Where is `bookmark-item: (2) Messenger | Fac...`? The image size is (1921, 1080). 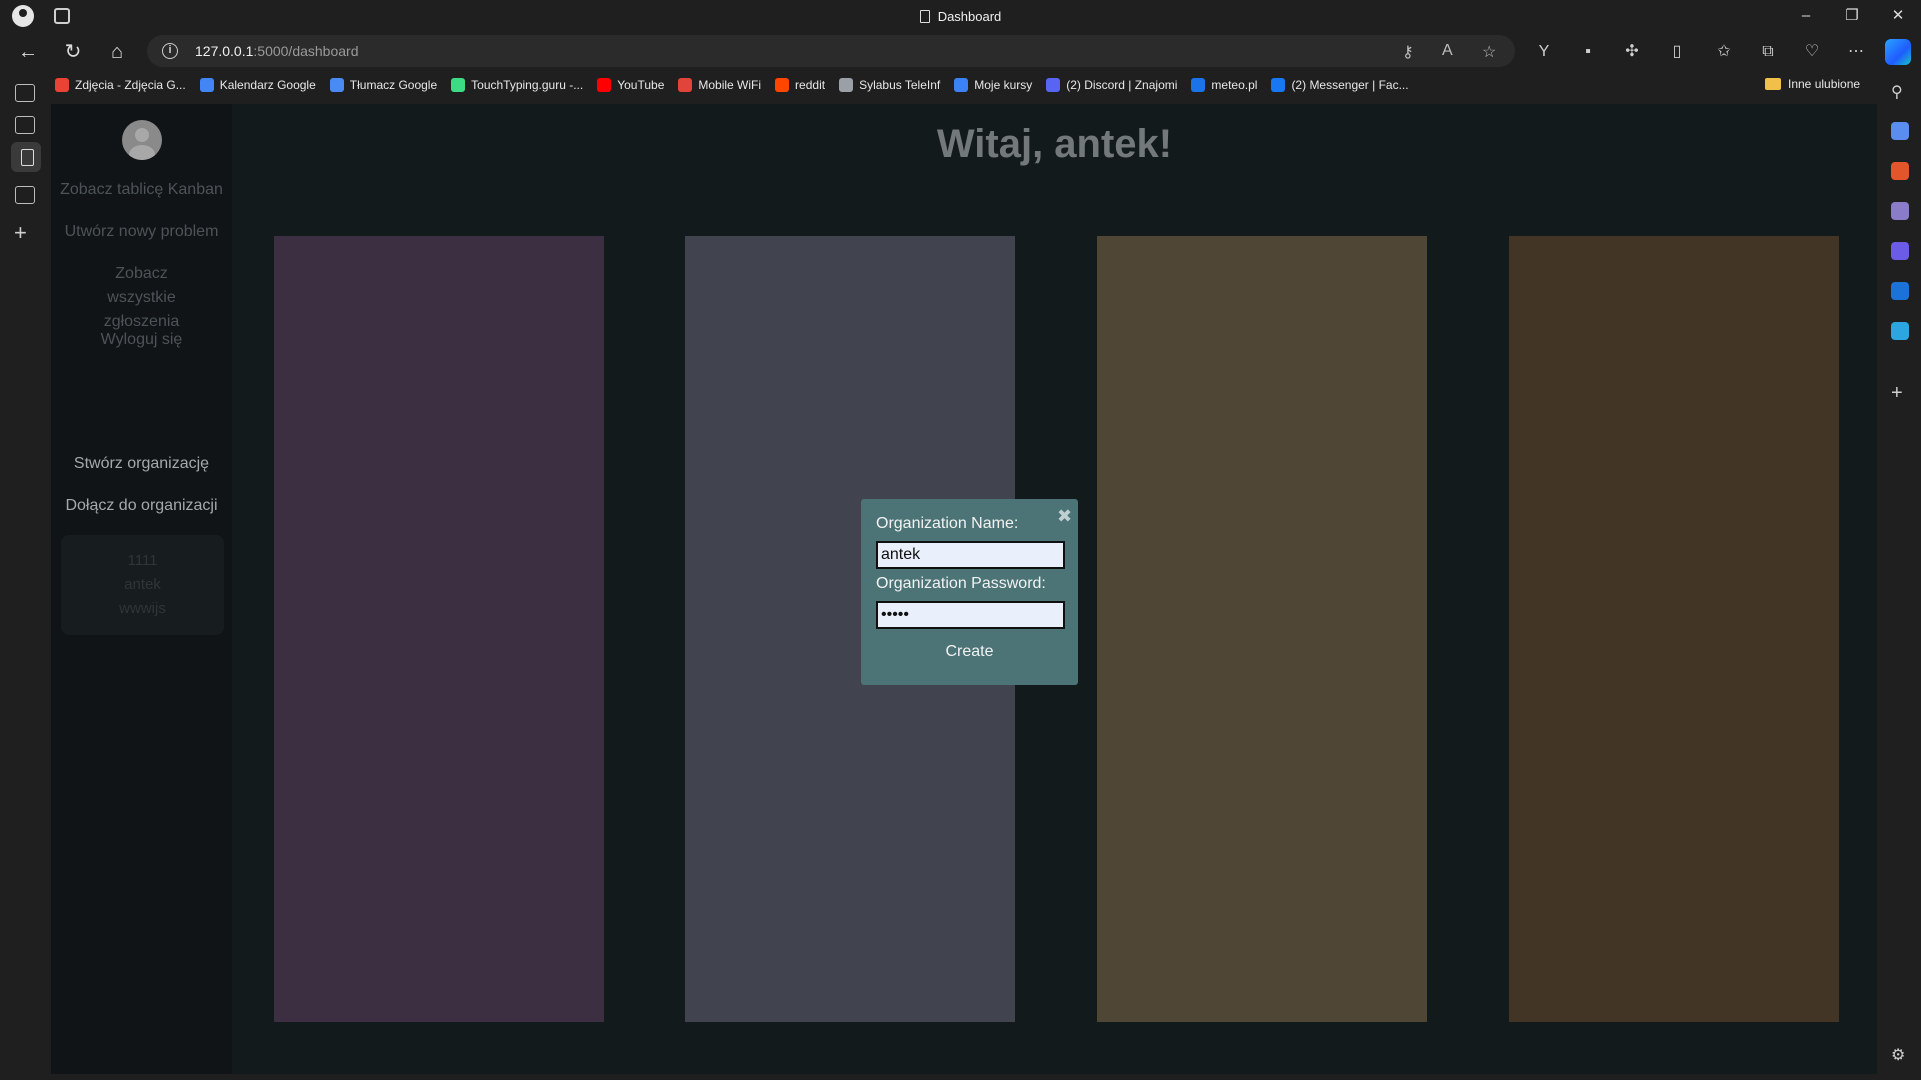 bookmark-item: (2) Messenger | Fac... is located at coordinates (1340, 85).